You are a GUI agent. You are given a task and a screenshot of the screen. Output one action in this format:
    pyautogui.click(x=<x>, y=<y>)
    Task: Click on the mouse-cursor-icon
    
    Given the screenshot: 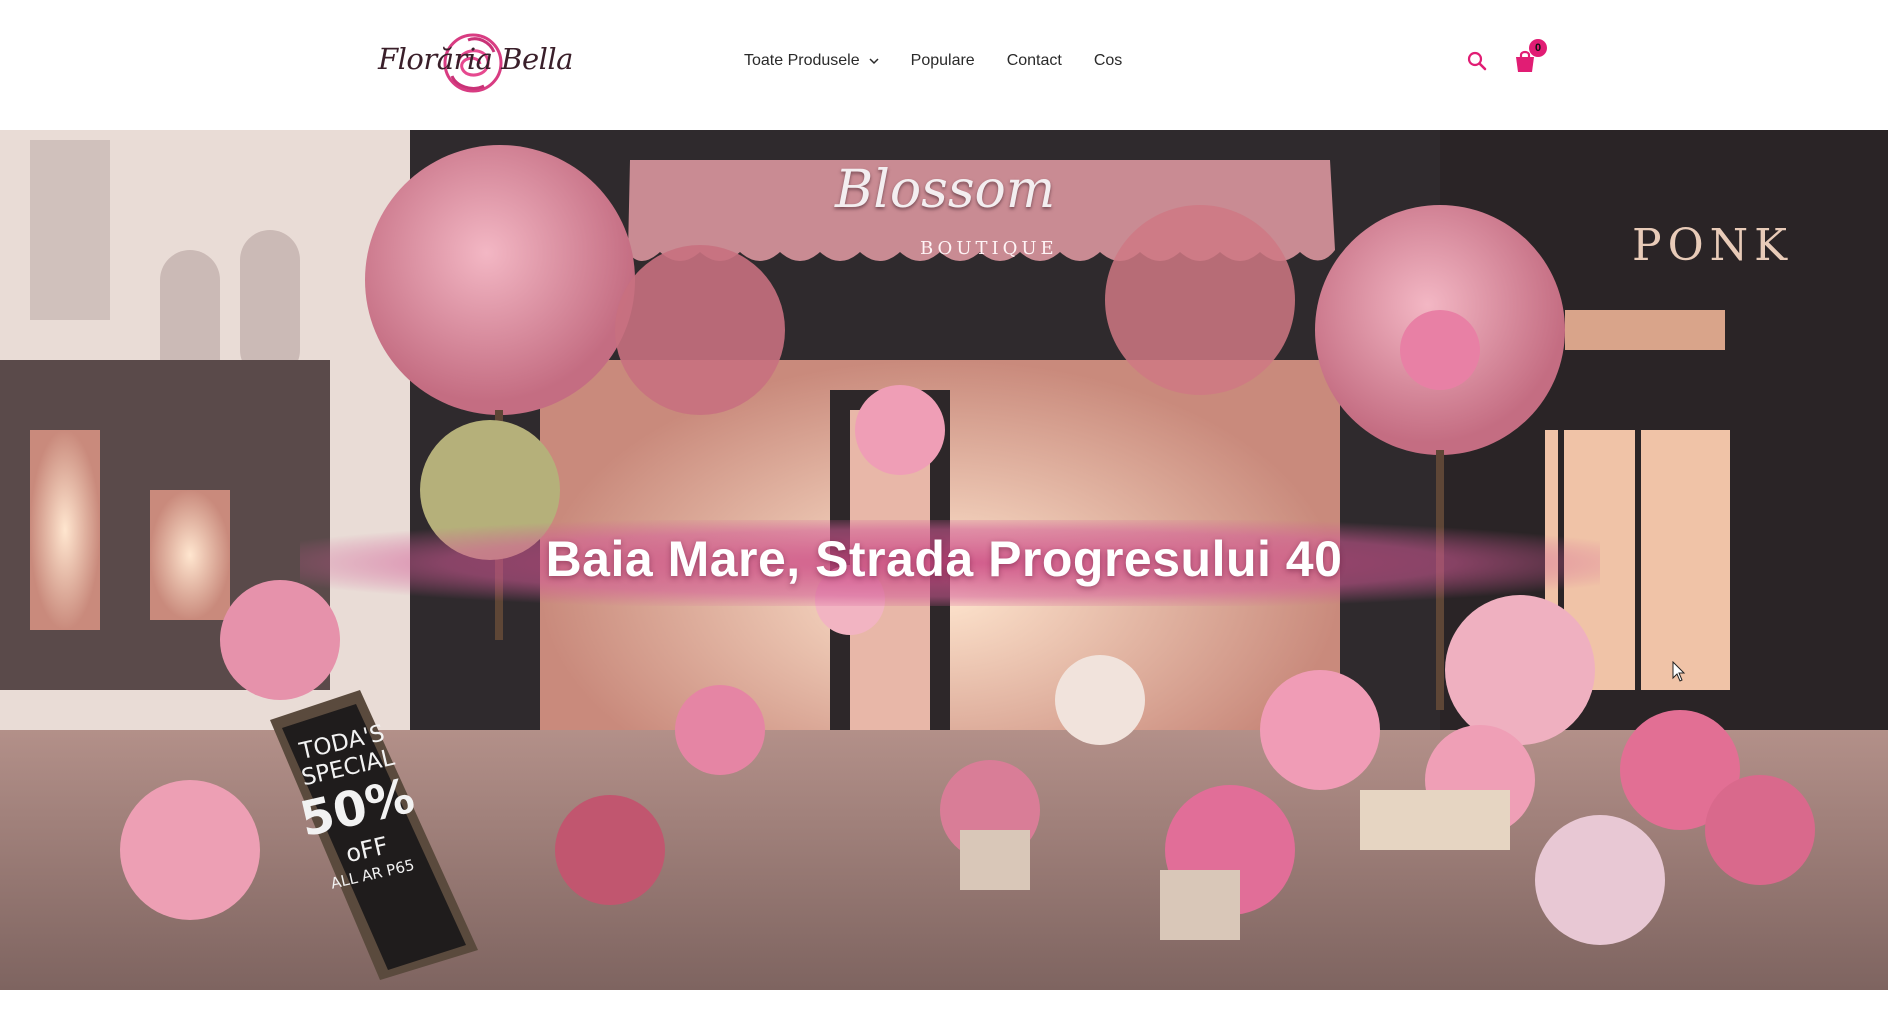 What is the action you would take?
    pyautogui.click(x=1679, y=671)
    